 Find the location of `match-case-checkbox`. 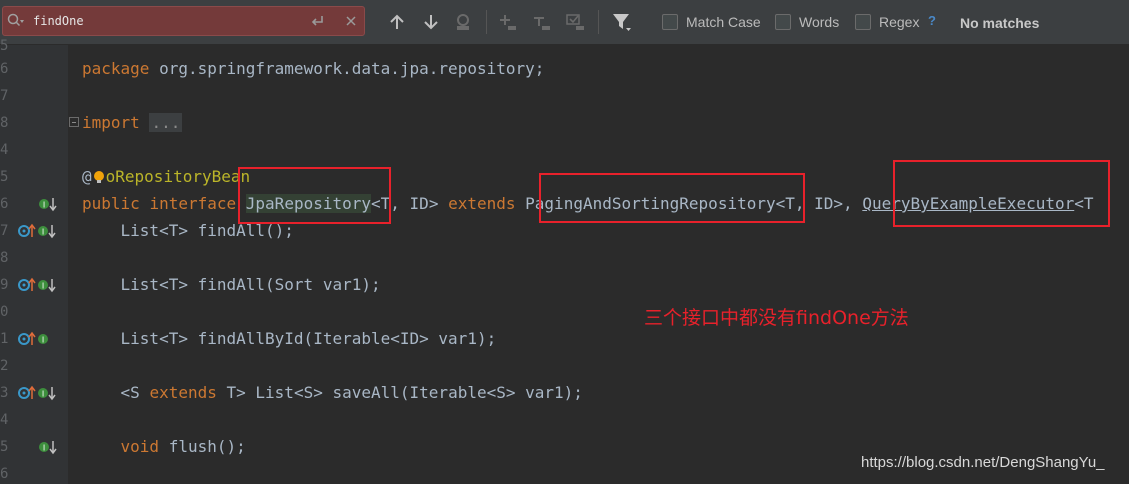

match-case-checkbox is located at coordinates (670, 22).